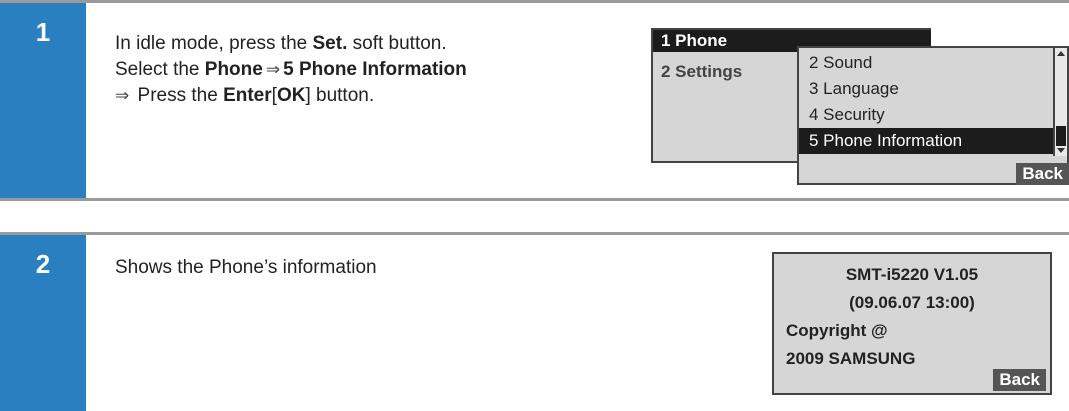 This screenshot has width=1069, height=411. I want to click on scrollbar-arrows-icon, so click(1061, 102).